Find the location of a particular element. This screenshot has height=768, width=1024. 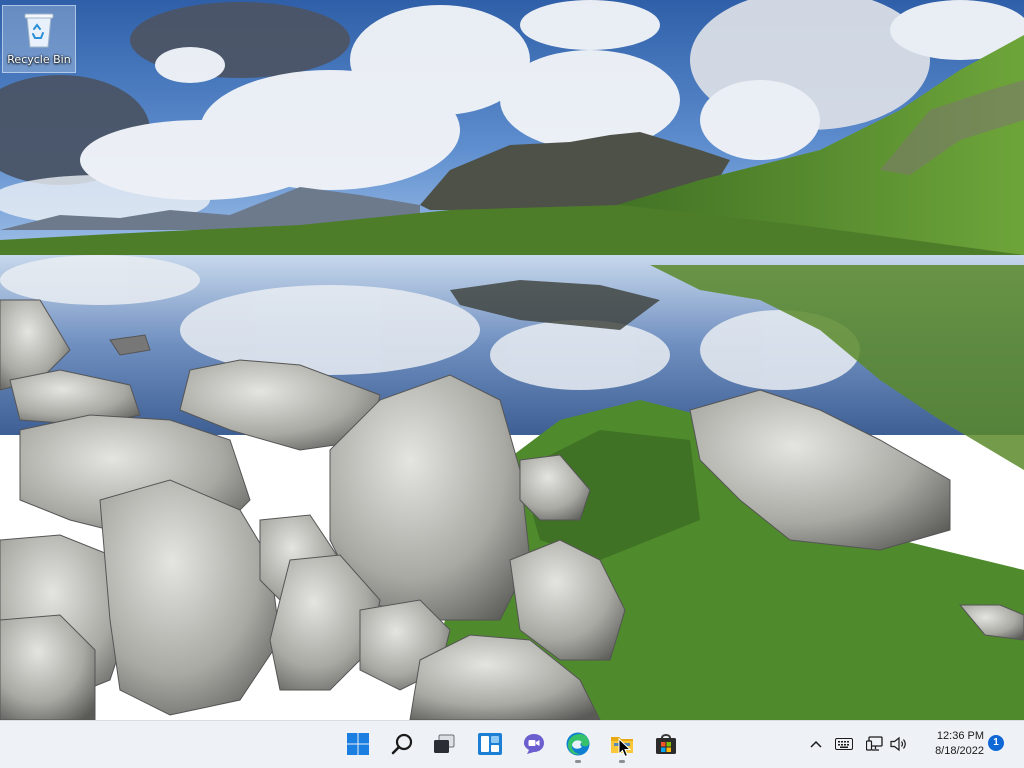

volume-icon is located at coordinates (898, 744).